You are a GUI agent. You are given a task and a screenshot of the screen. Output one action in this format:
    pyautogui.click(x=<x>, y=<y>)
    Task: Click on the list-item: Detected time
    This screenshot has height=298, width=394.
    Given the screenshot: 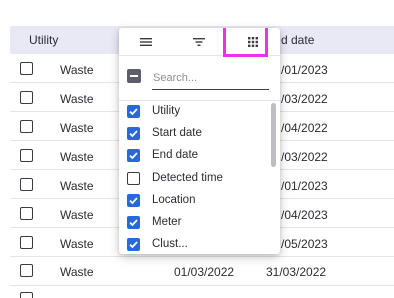 What is the action you would take?
    pyautogui.click(x=194, y=179)
    